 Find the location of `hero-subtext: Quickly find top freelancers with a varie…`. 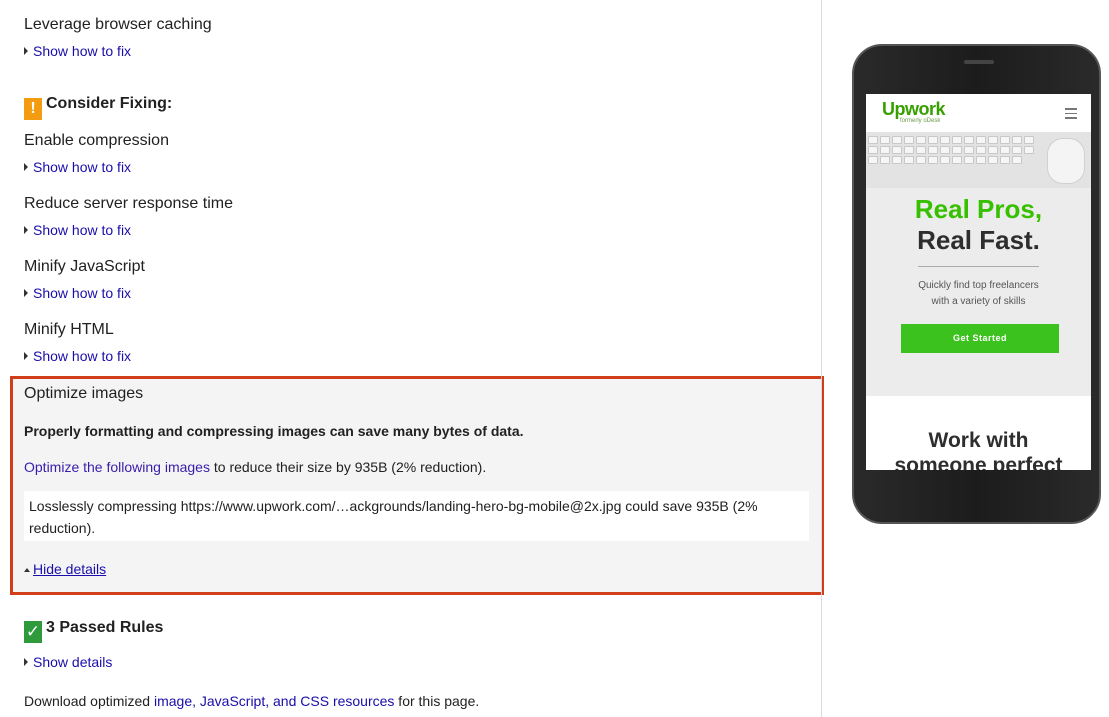

hero-subtext: Quickly find top freelancers with a varie… is located at coordinates (978, 293).